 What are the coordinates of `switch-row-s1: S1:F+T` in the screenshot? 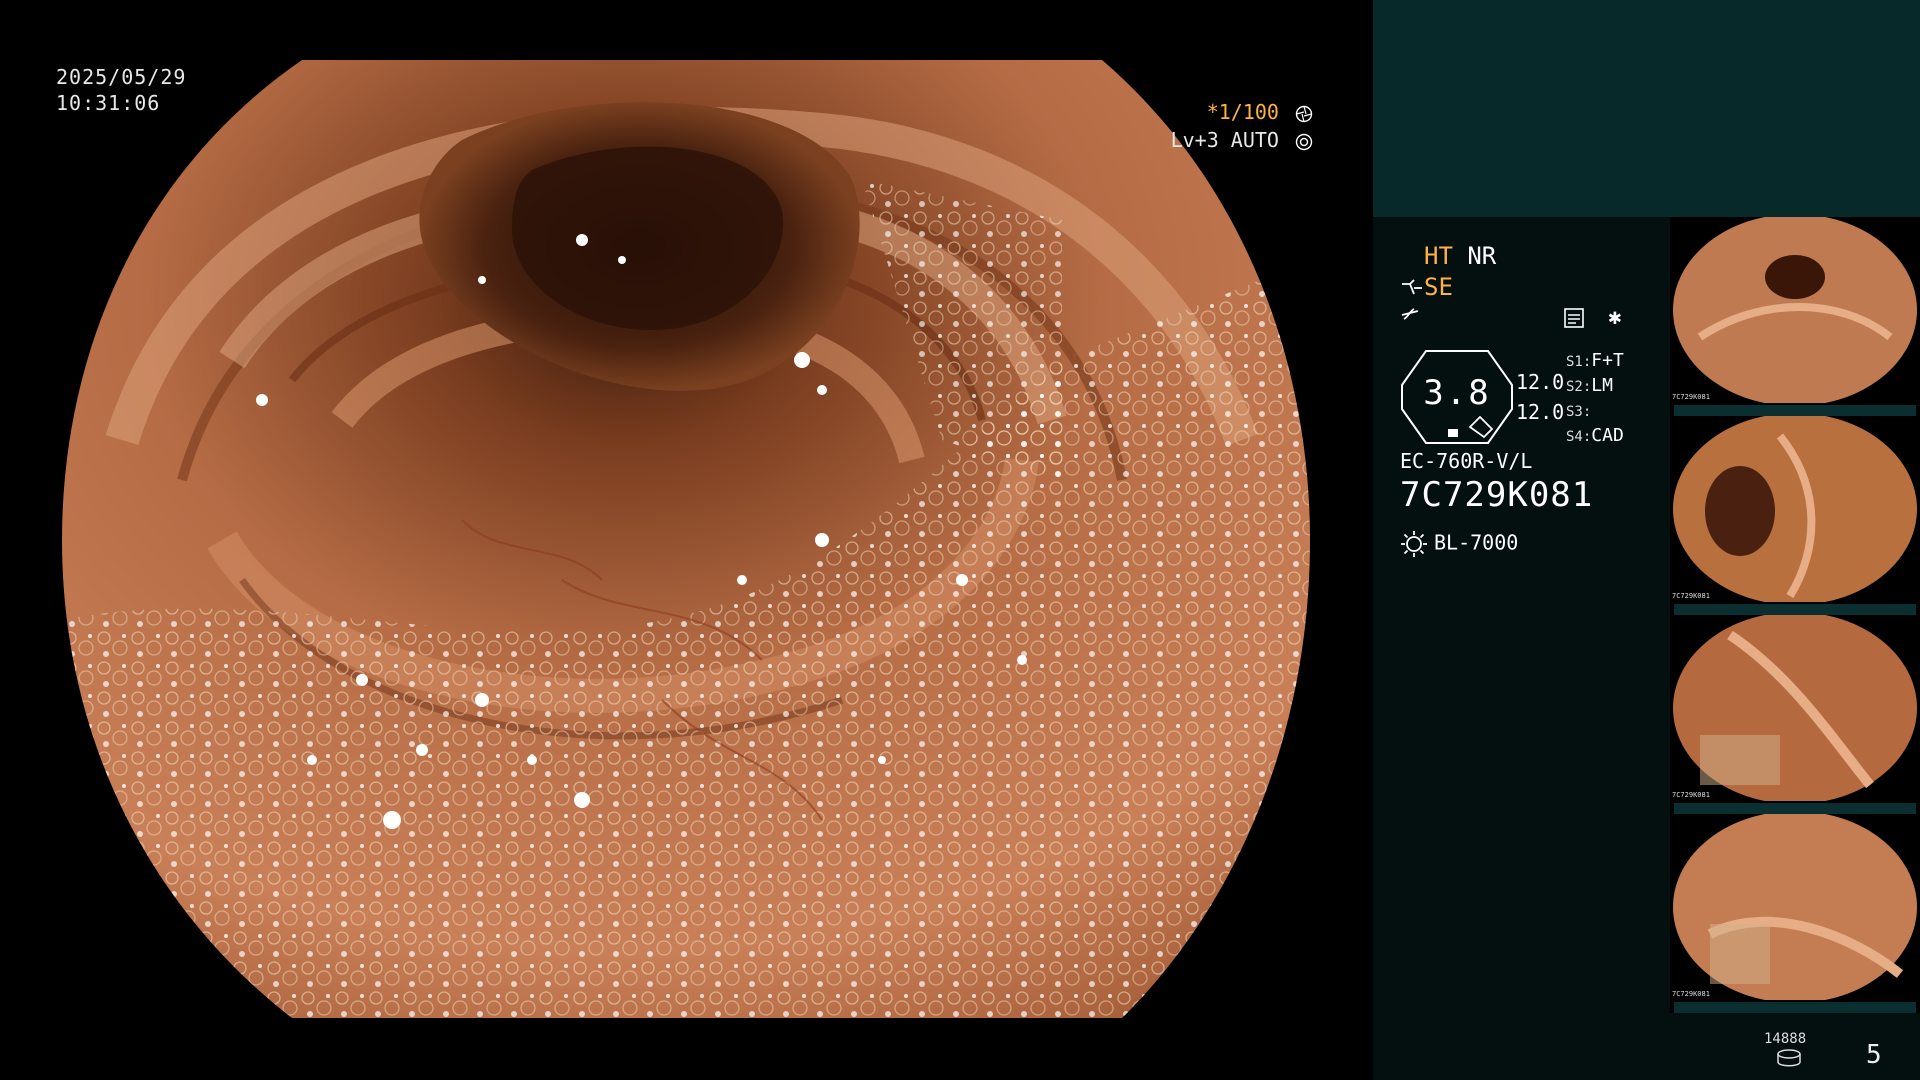 It's located at (1595, 360).